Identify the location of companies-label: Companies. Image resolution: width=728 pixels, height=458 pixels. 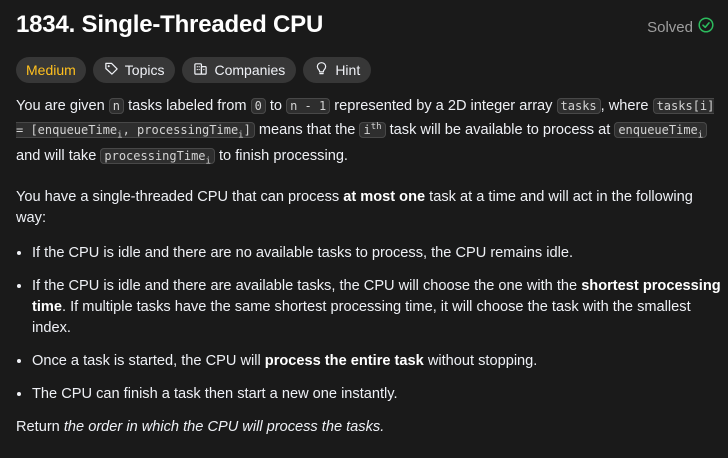
(250, 70).